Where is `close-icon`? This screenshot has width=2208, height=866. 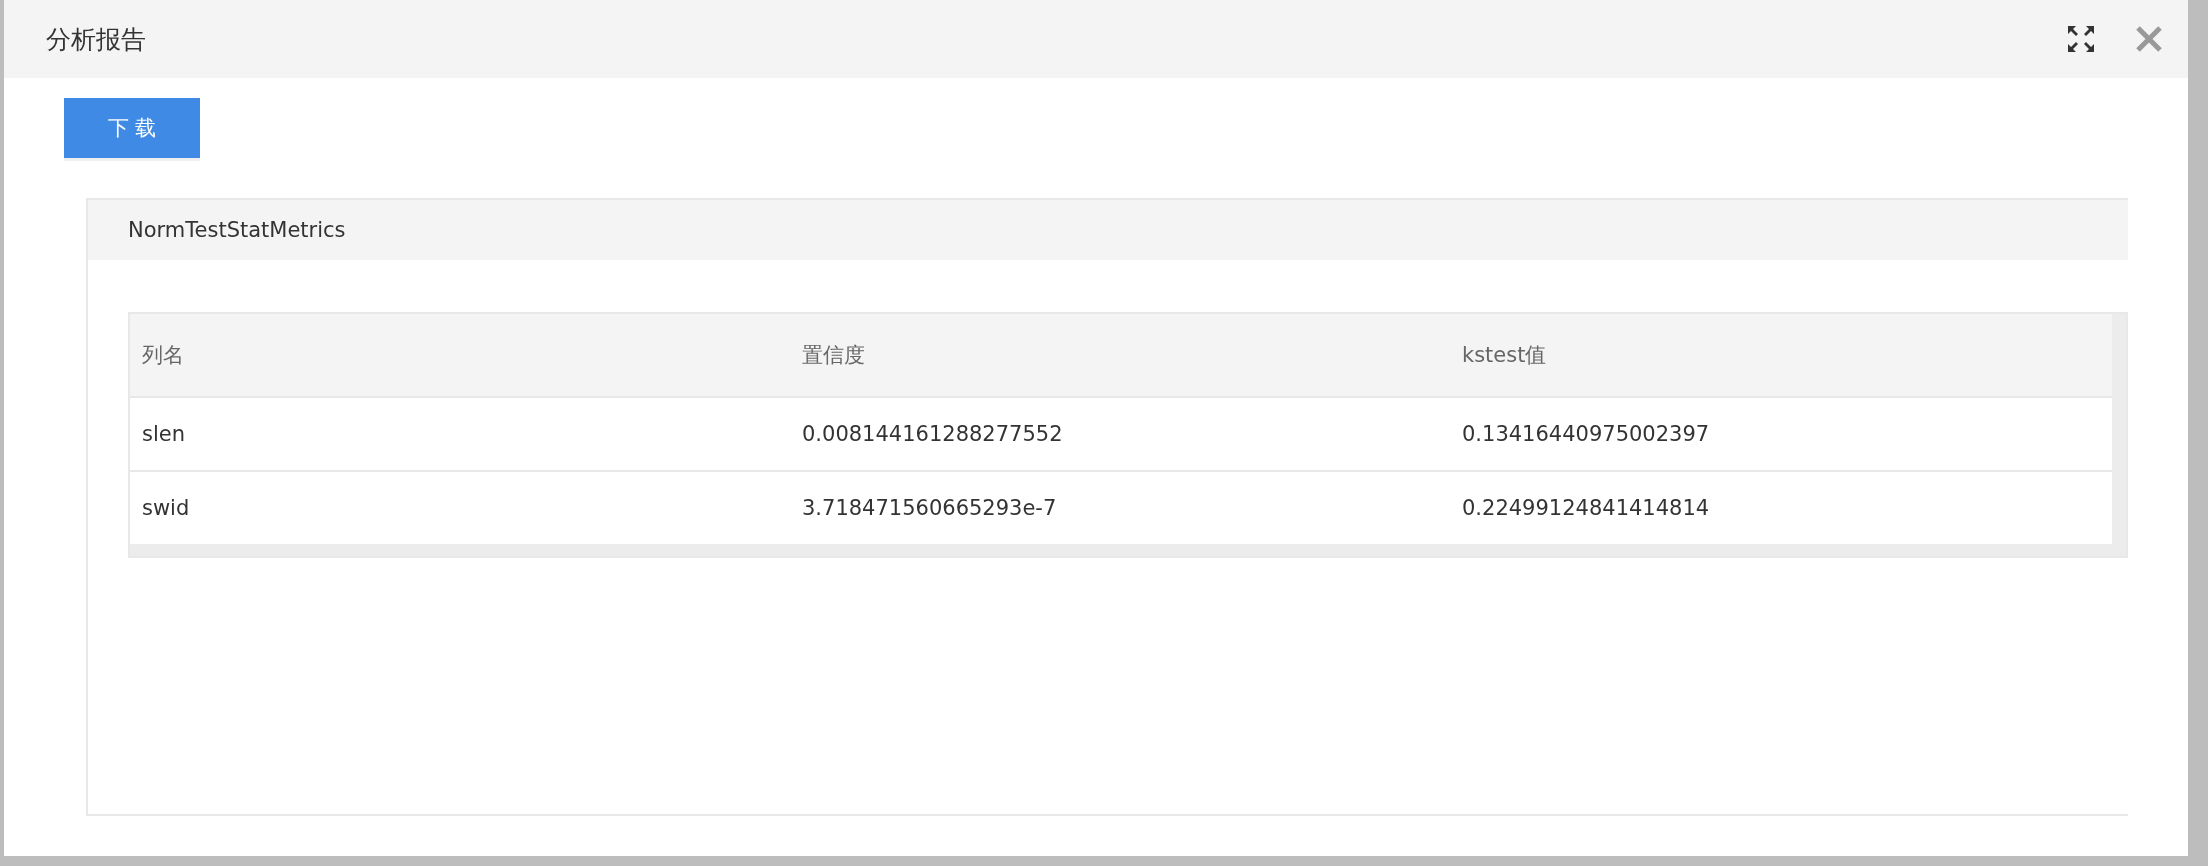
close-icon is located at coordinates (2149, 39).